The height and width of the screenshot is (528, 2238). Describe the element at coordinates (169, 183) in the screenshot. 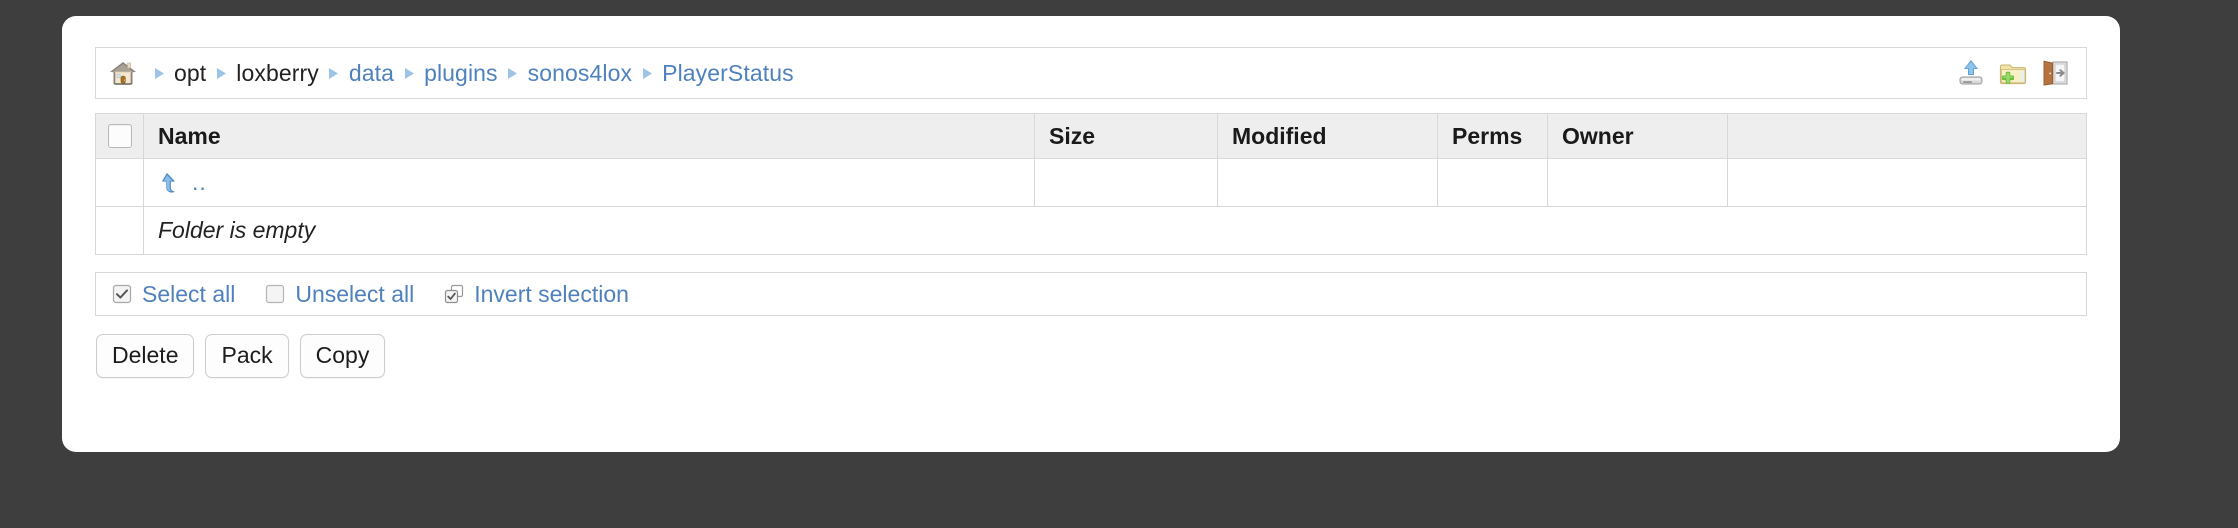

I see `arrow-up-left-icon` at that location.